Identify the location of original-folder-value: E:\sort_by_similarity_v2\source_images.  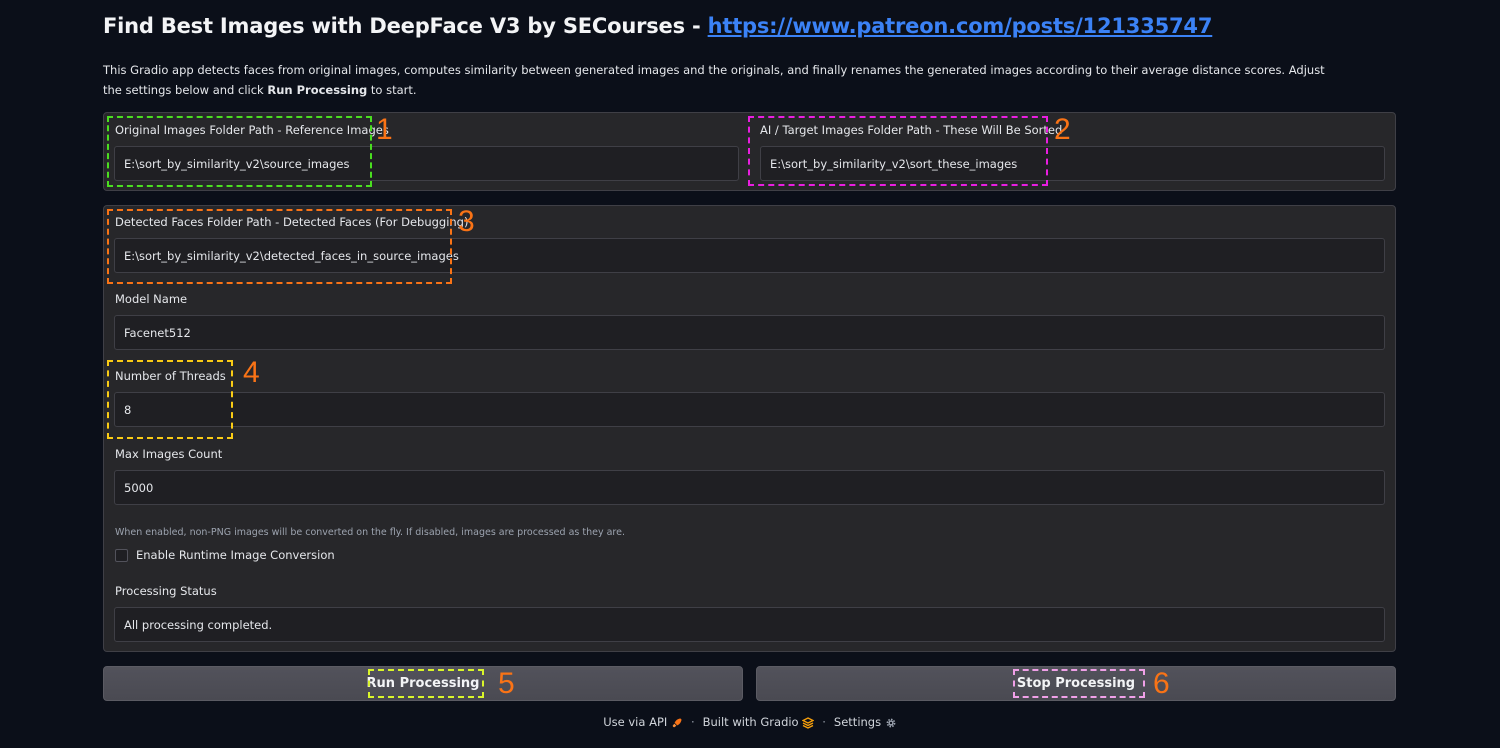
(237, 163).